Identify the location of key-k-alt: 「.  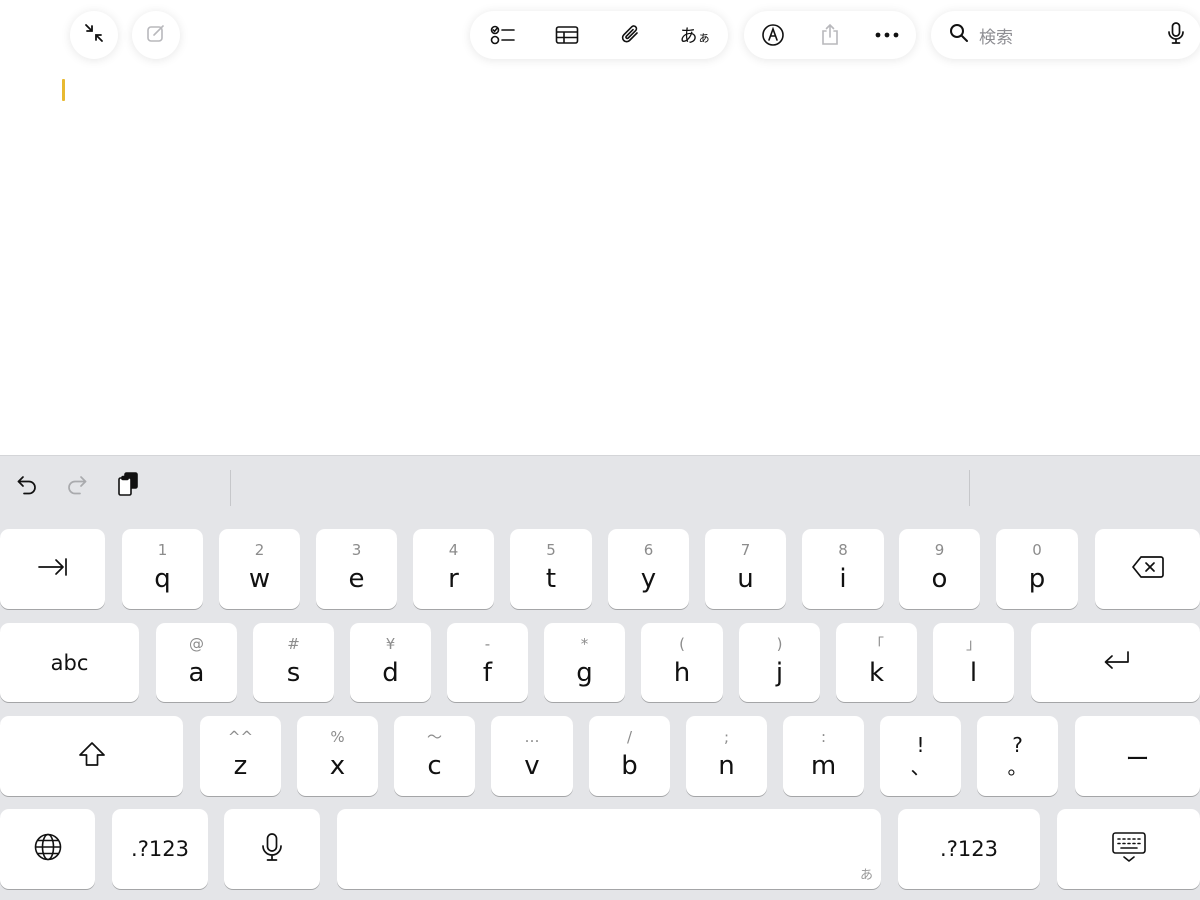
(876, 643).